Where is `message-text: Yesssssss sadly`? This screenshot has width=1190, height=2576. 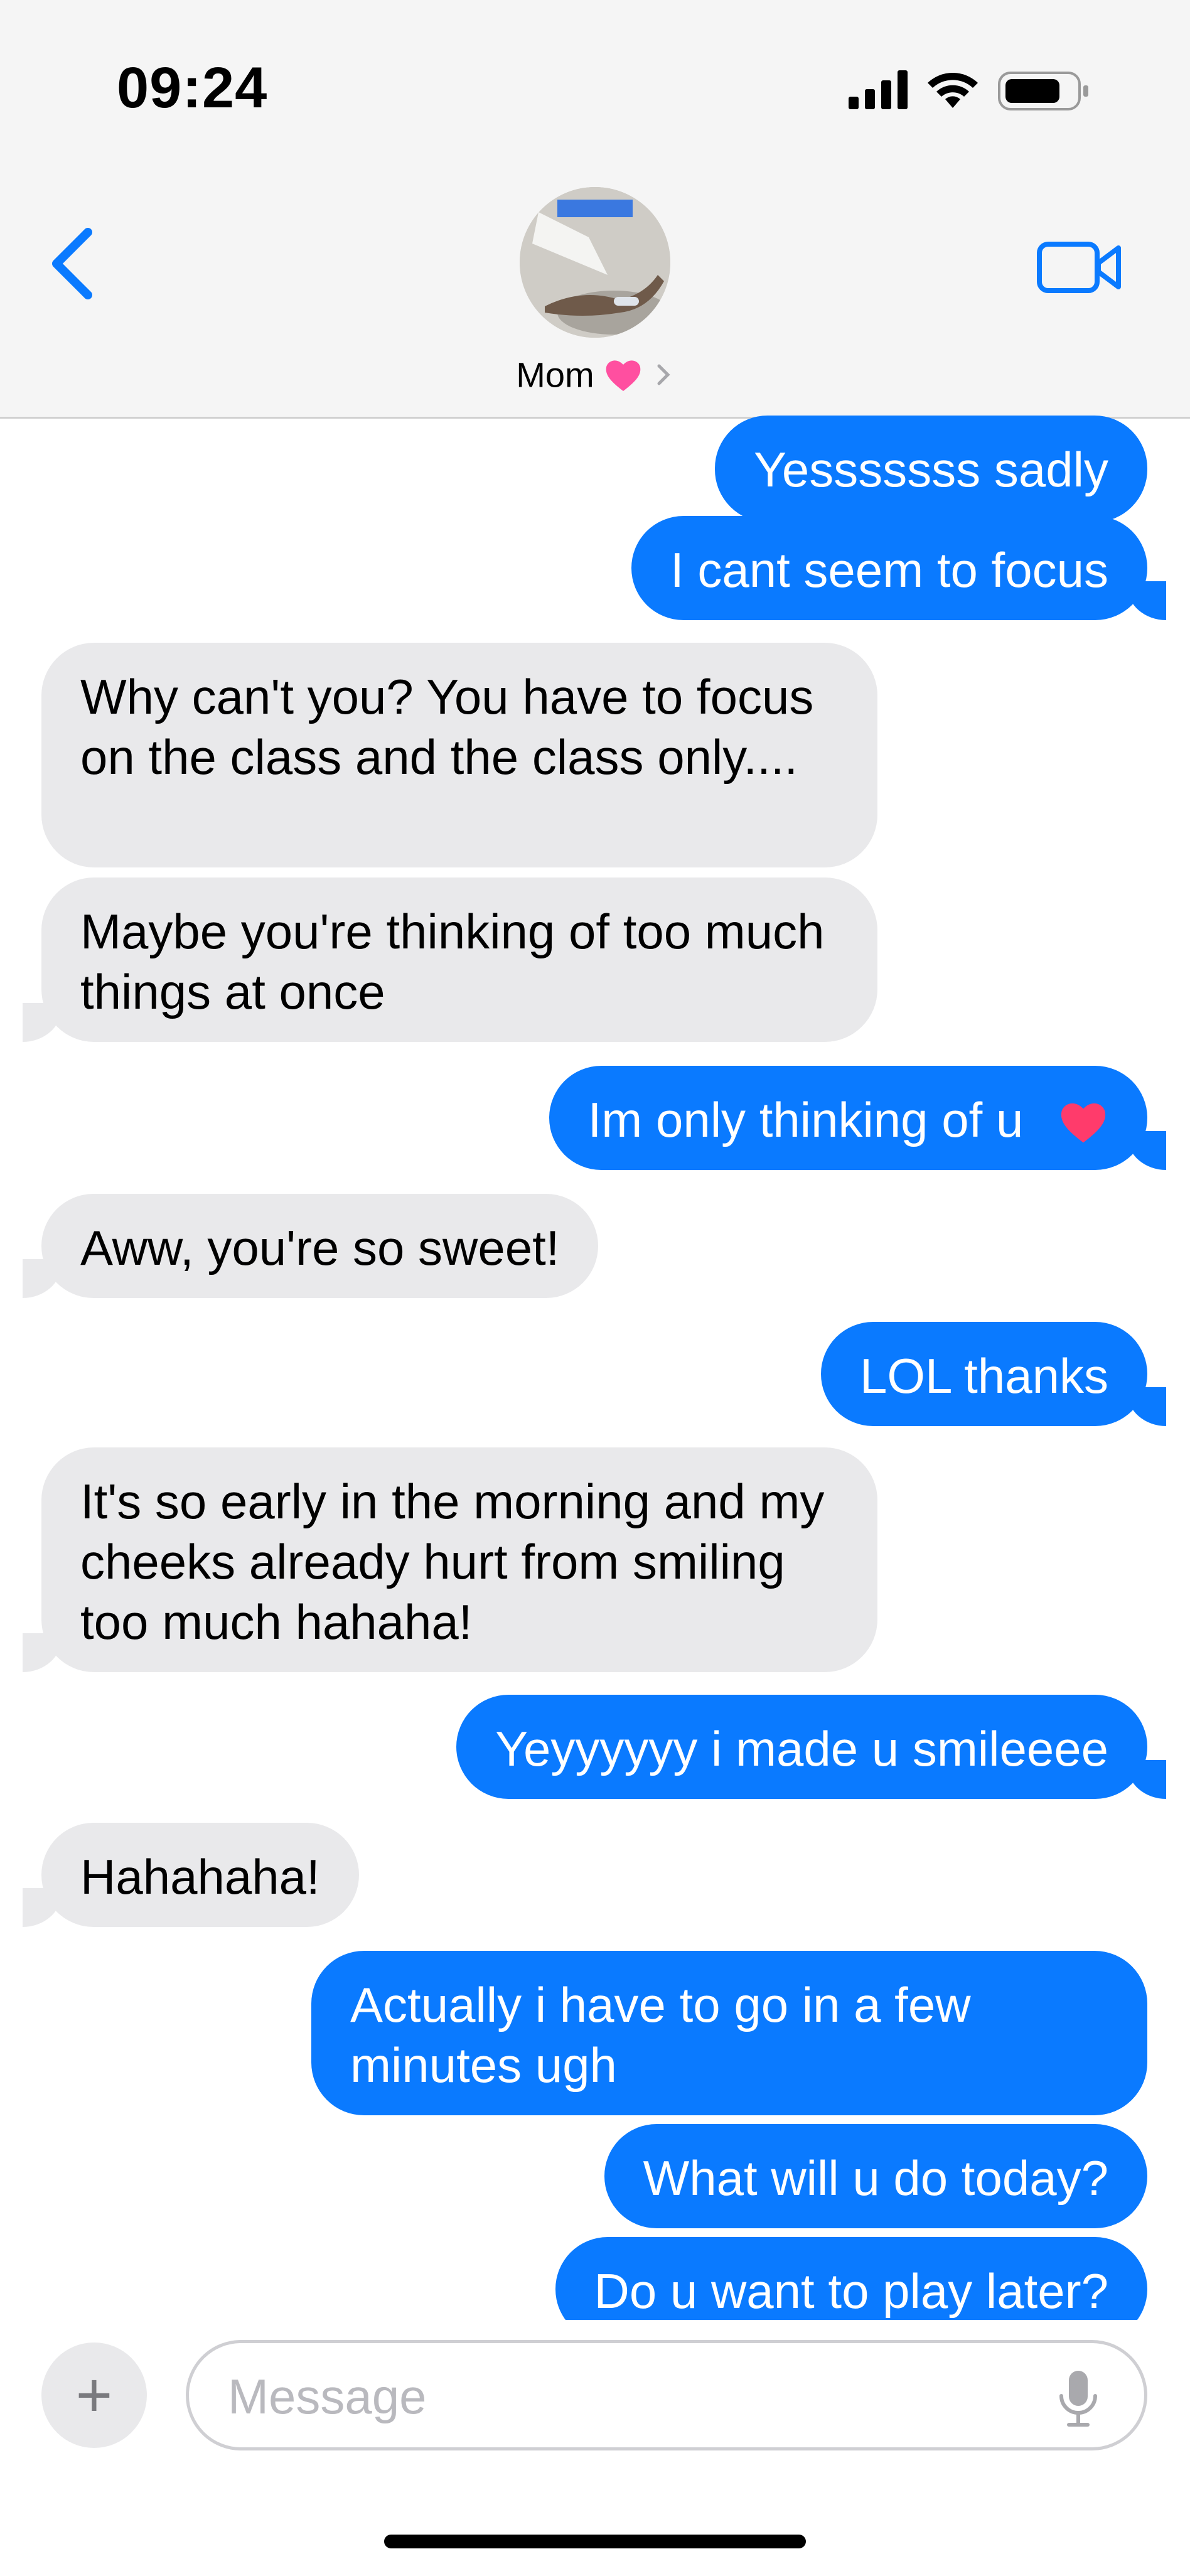 message-text: Yesssssss sadly is located at coordinates (930, 469).